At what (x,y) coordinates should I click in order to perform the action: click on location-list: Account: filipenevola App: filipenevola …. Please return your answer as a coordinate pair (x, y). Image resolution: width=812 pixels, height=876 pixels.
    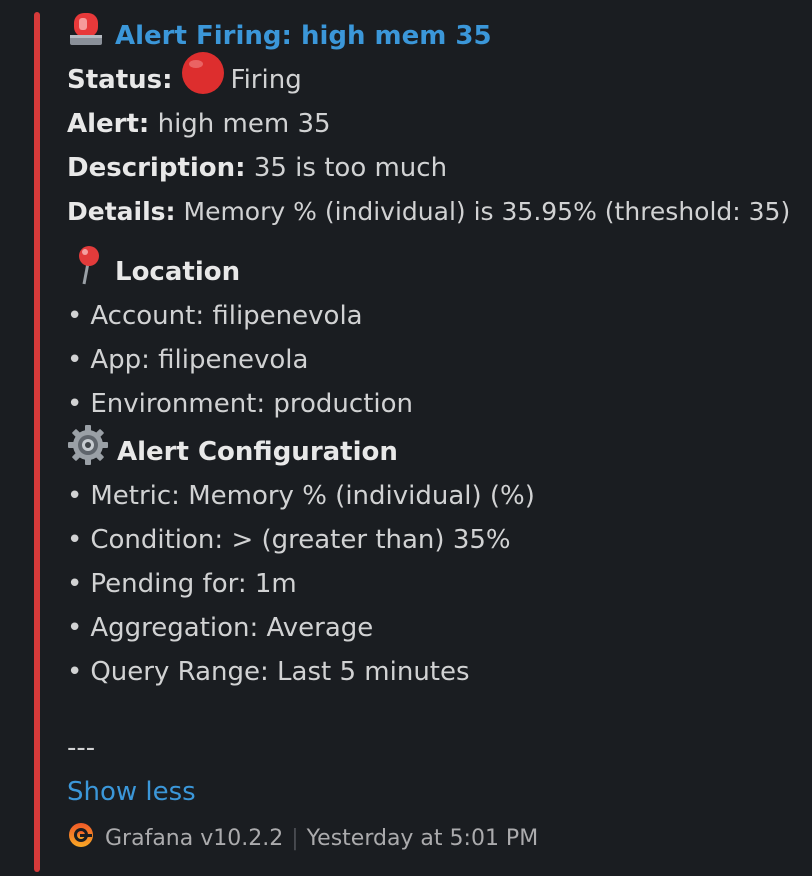
    Looking at the image, I should click on (437, 360).